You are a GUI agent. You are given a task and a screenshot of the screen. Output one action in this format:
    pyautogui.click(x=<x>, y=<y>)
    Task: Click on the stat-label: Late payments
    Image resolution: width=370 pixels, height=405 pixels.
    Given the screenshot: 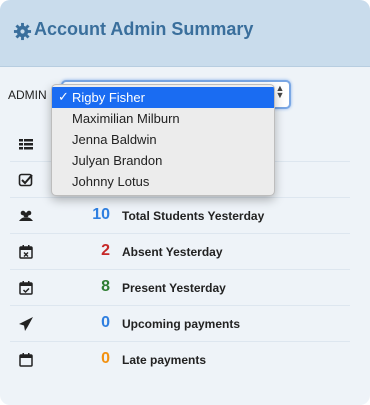 What is the action you would take?
    pyautogui.click(x=164, y=360)
    